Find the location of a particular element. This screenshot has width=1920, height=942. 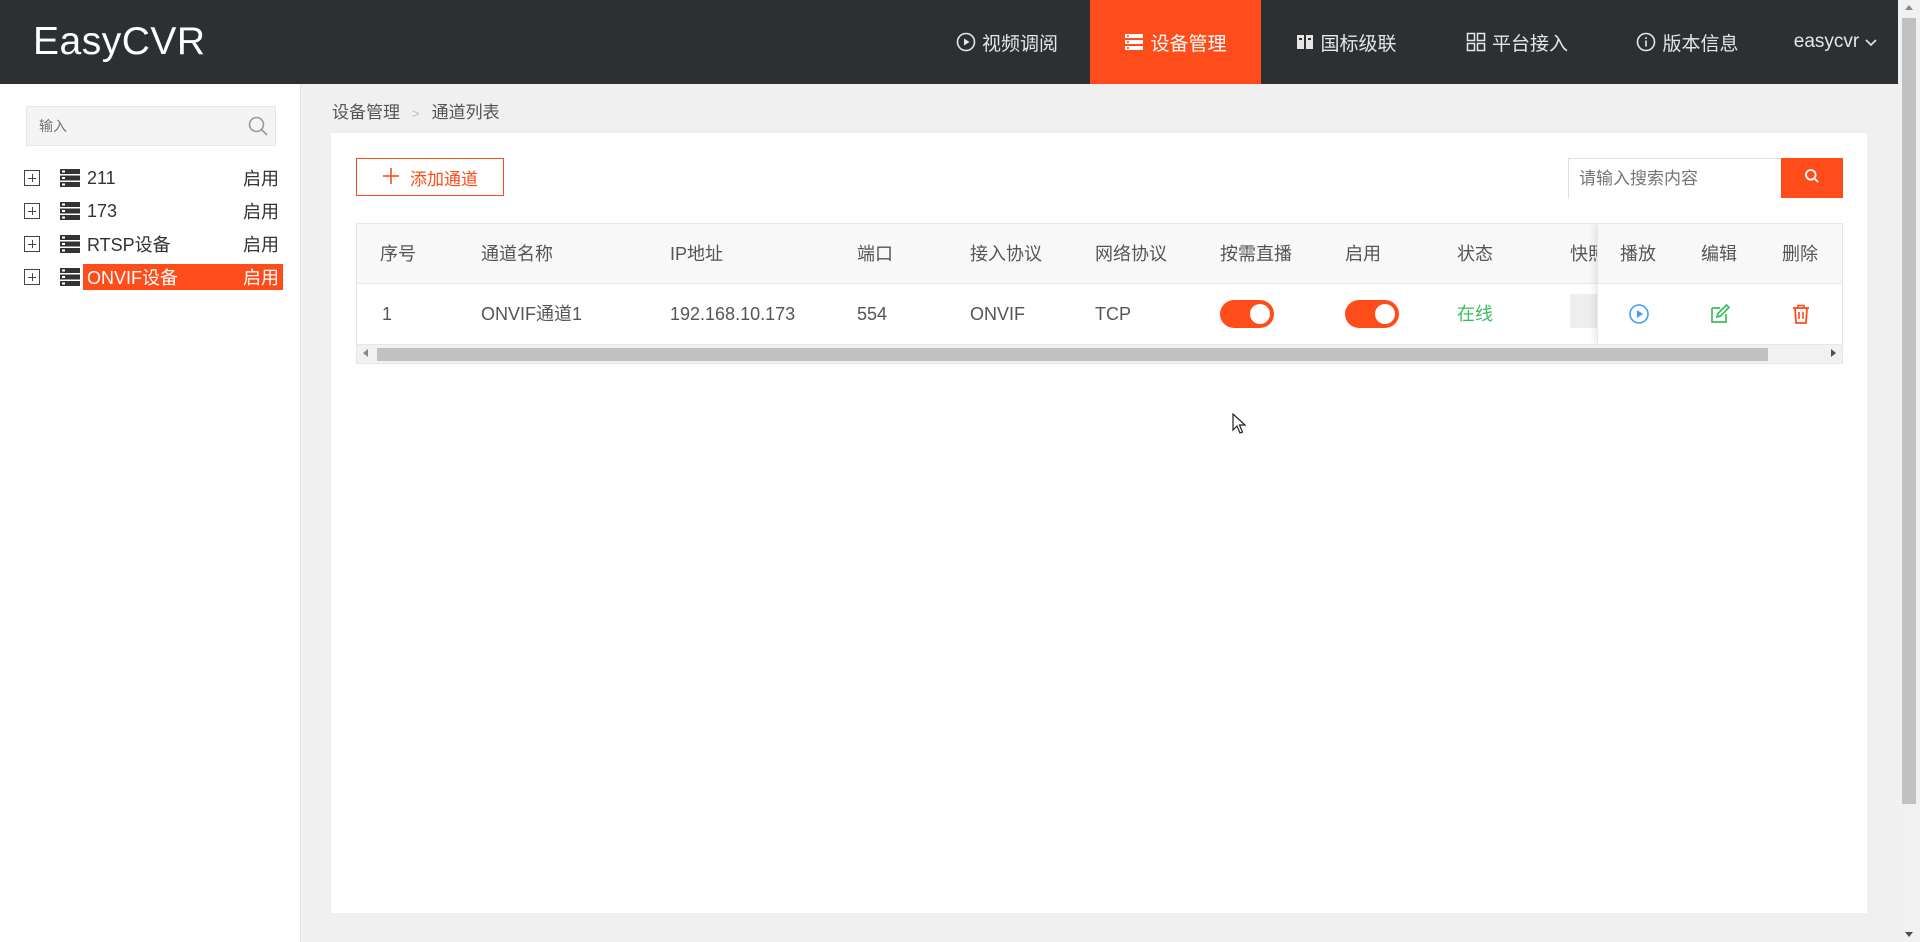

top-nav: 视频调阅 设备管理 国标级联 平台接入 版本信息 easycvr is located at coordinates (1411, 42).